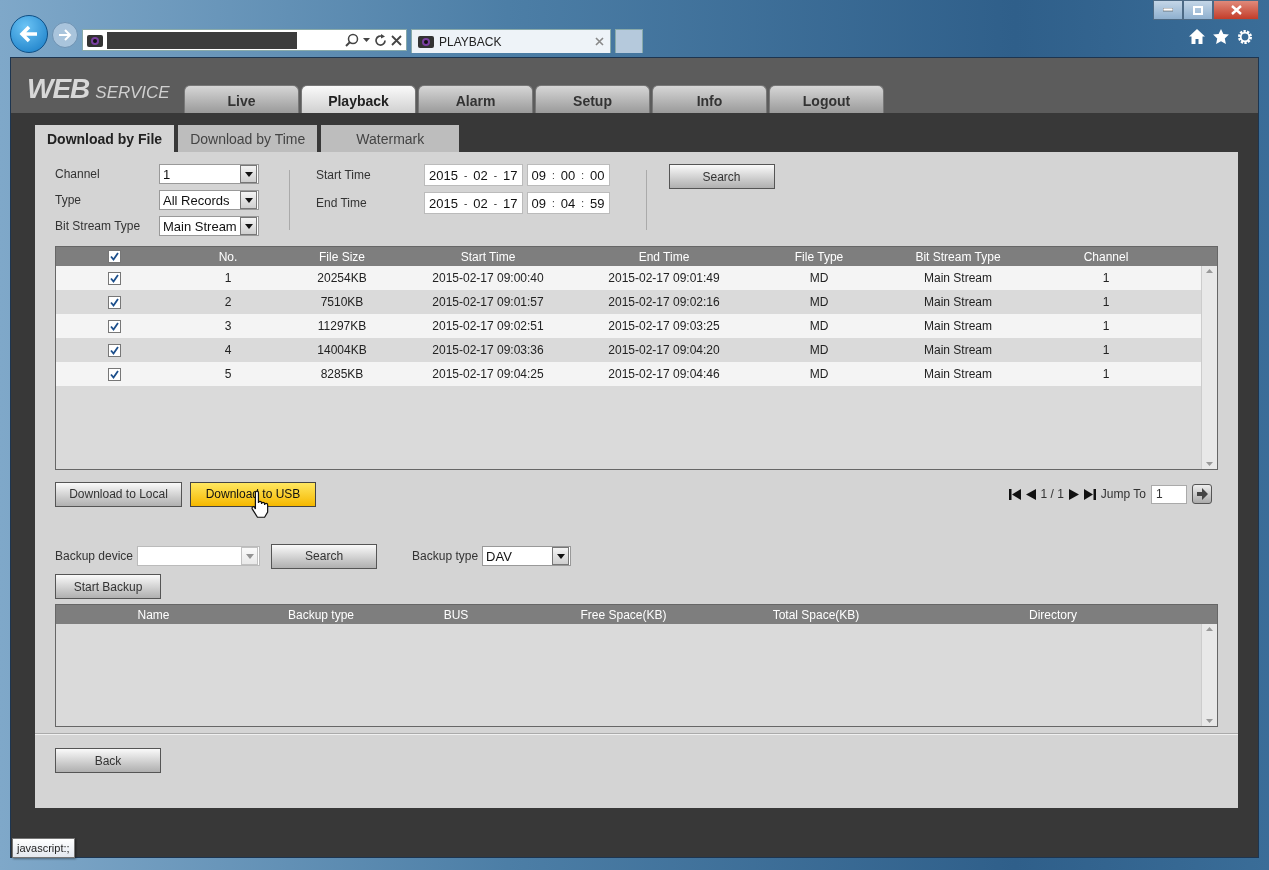 Image resolution: width=1269 pixels, height=870 pixels. Describe the element at coordinates (958, 256) in the screenshot. I see `column-header: Bit Stream Type` at that location.